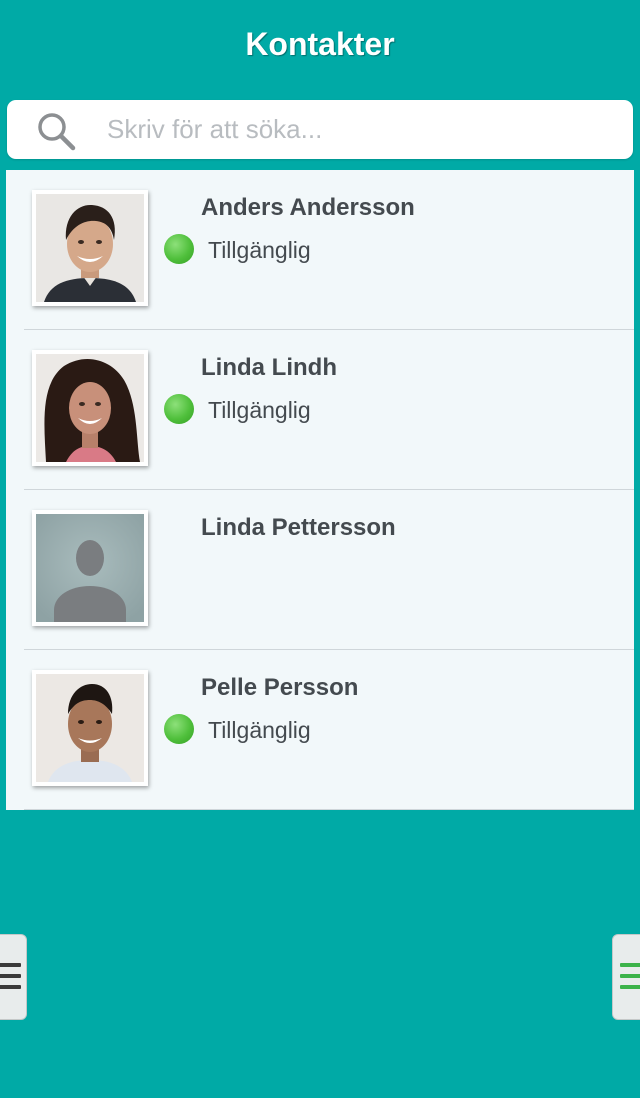  I want to click on contact-row: Linda Pettersson, so click(320, 570).